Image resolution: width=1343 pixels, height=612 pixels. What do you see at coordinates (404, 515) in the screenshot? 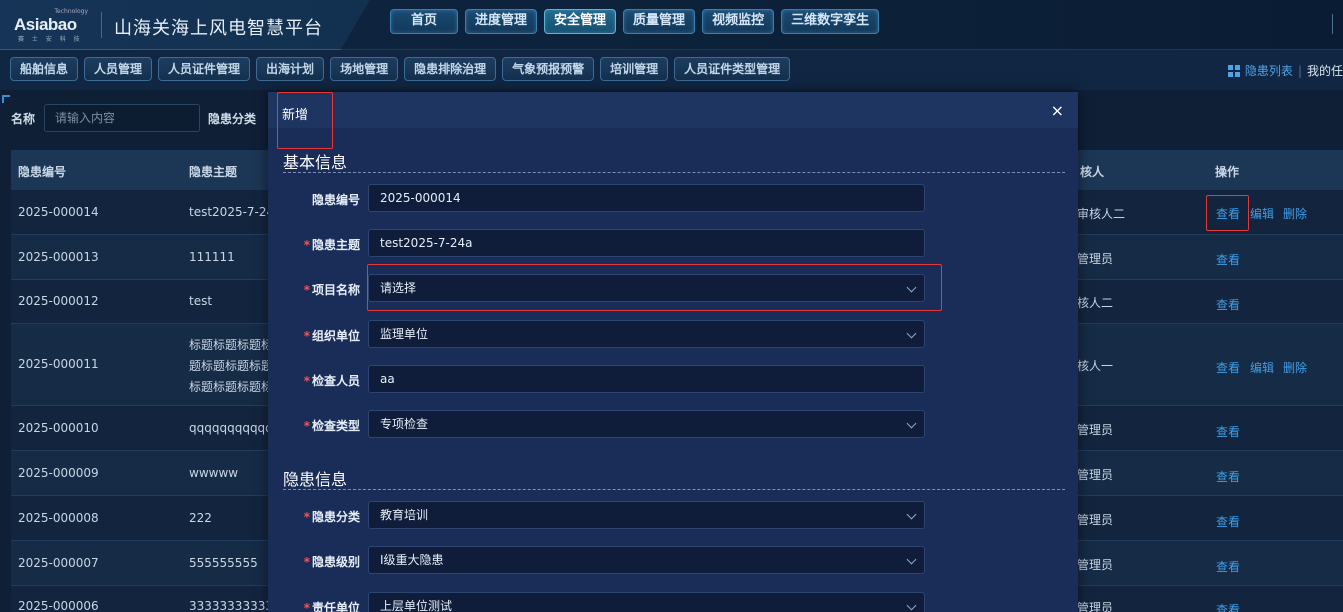
I see `hazard-category-value: 教育培训` at bounding box center [404, 515].